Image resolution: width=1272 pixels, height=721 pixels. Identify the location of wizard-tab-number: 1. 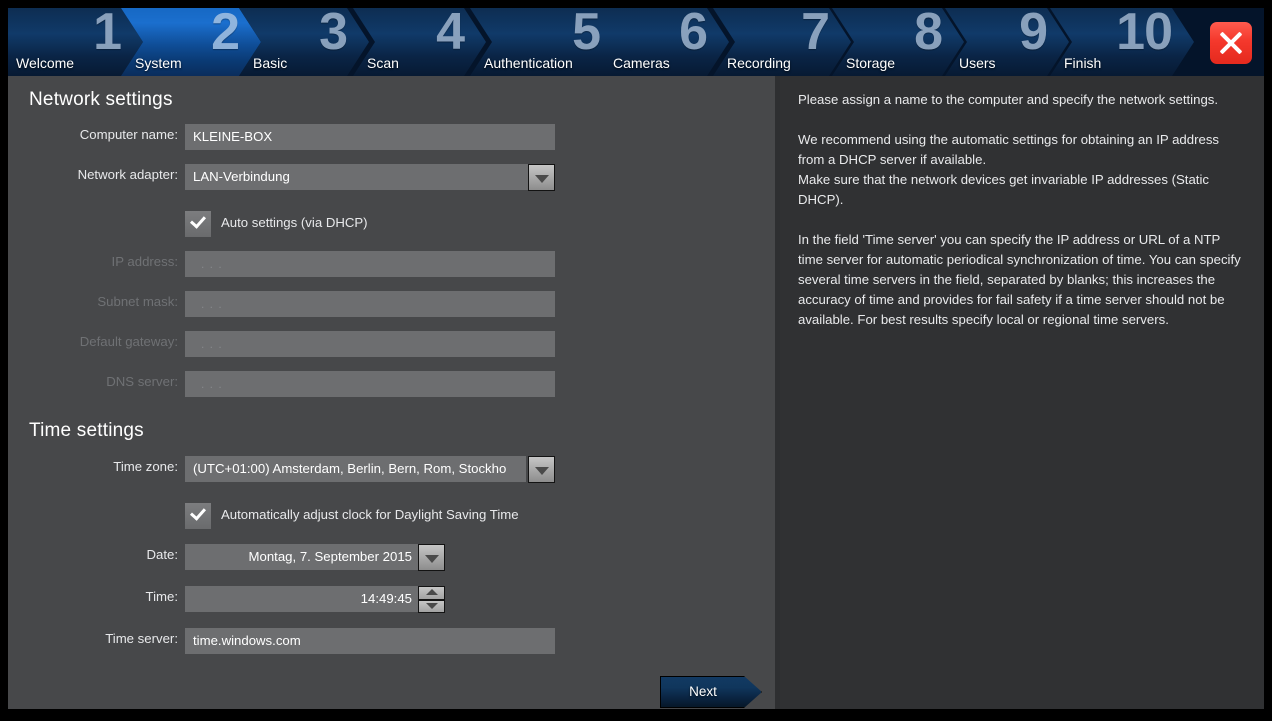
(107, 34).